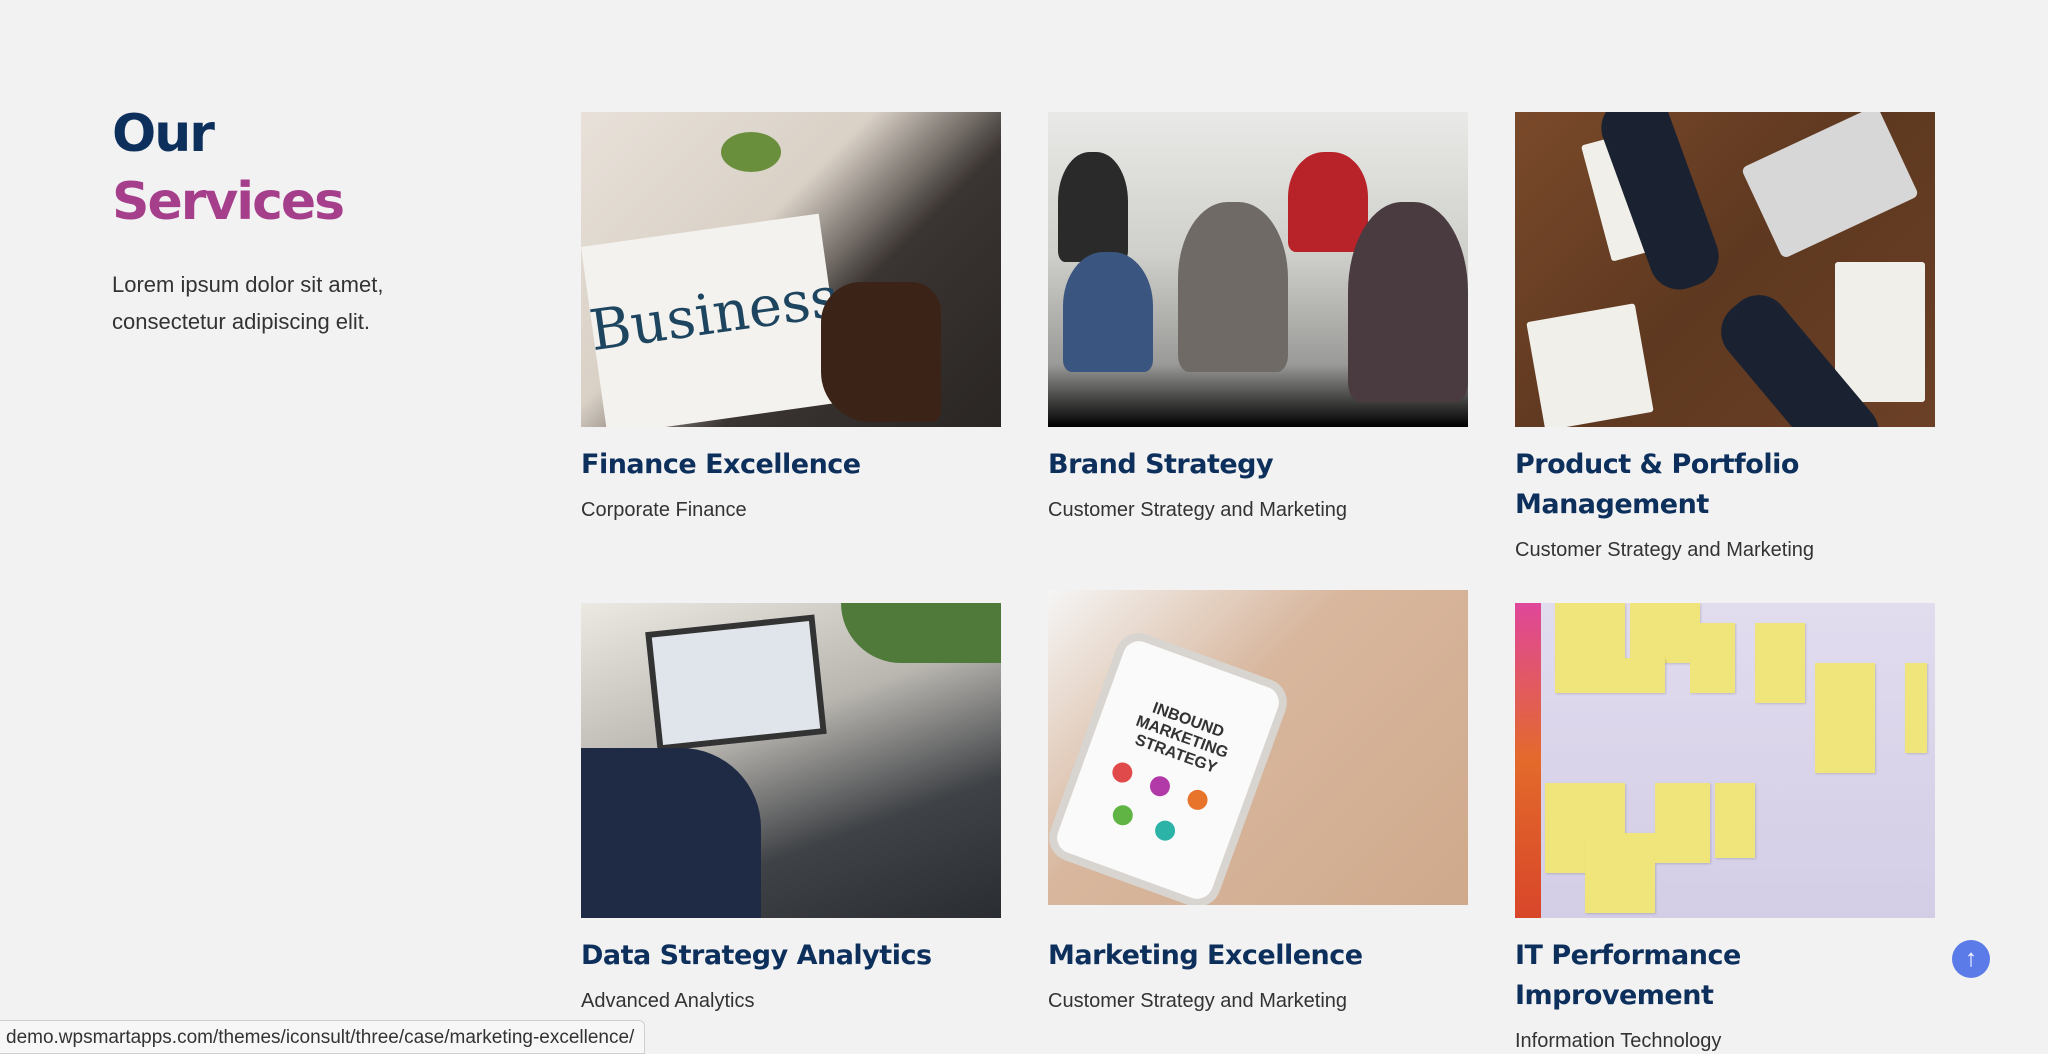  I want to click on arrow-up-icon: ↑, so click(1971, 958).